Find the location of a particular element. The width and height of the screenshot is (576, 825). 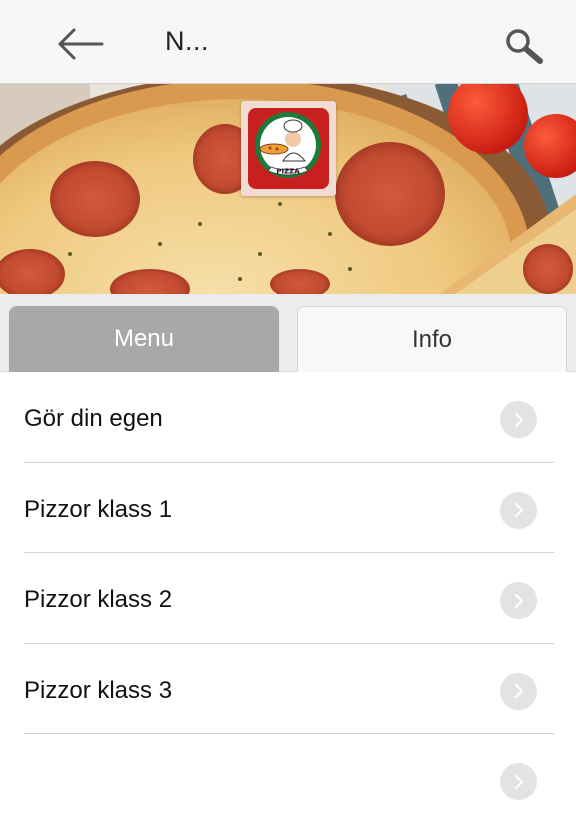

list-item-label: Pizzor klass 2 is located at coordinates (98, 599).